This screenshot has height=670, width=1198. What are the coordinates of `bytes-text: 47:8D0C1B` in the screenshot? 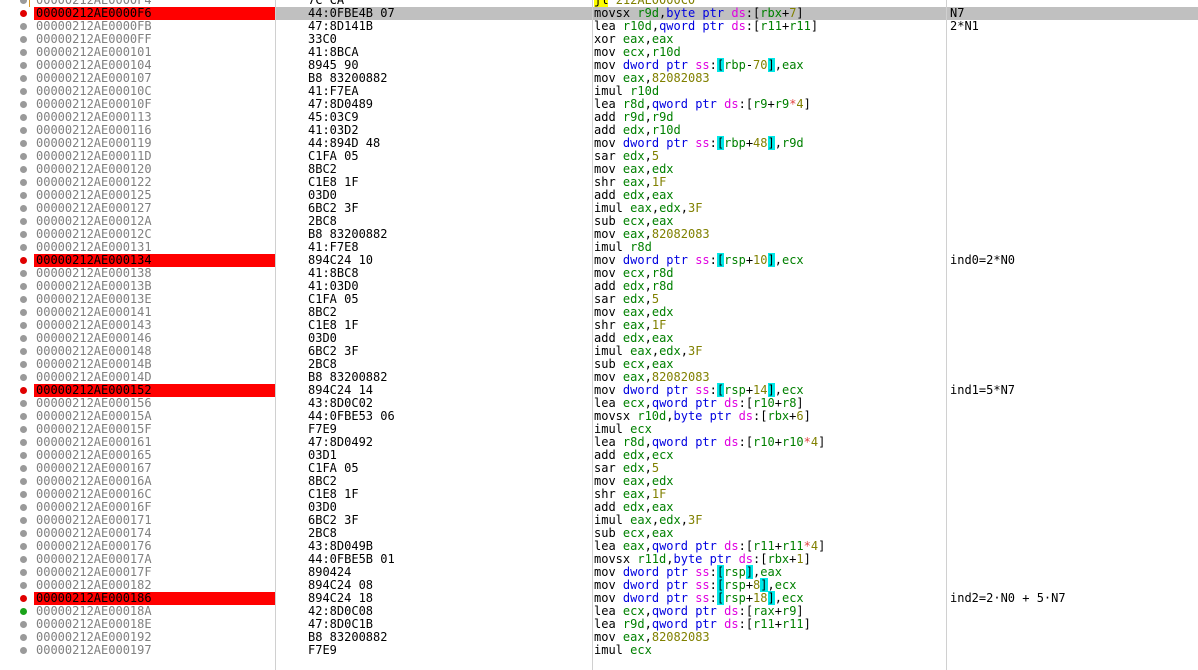 It's located at (341, 624).